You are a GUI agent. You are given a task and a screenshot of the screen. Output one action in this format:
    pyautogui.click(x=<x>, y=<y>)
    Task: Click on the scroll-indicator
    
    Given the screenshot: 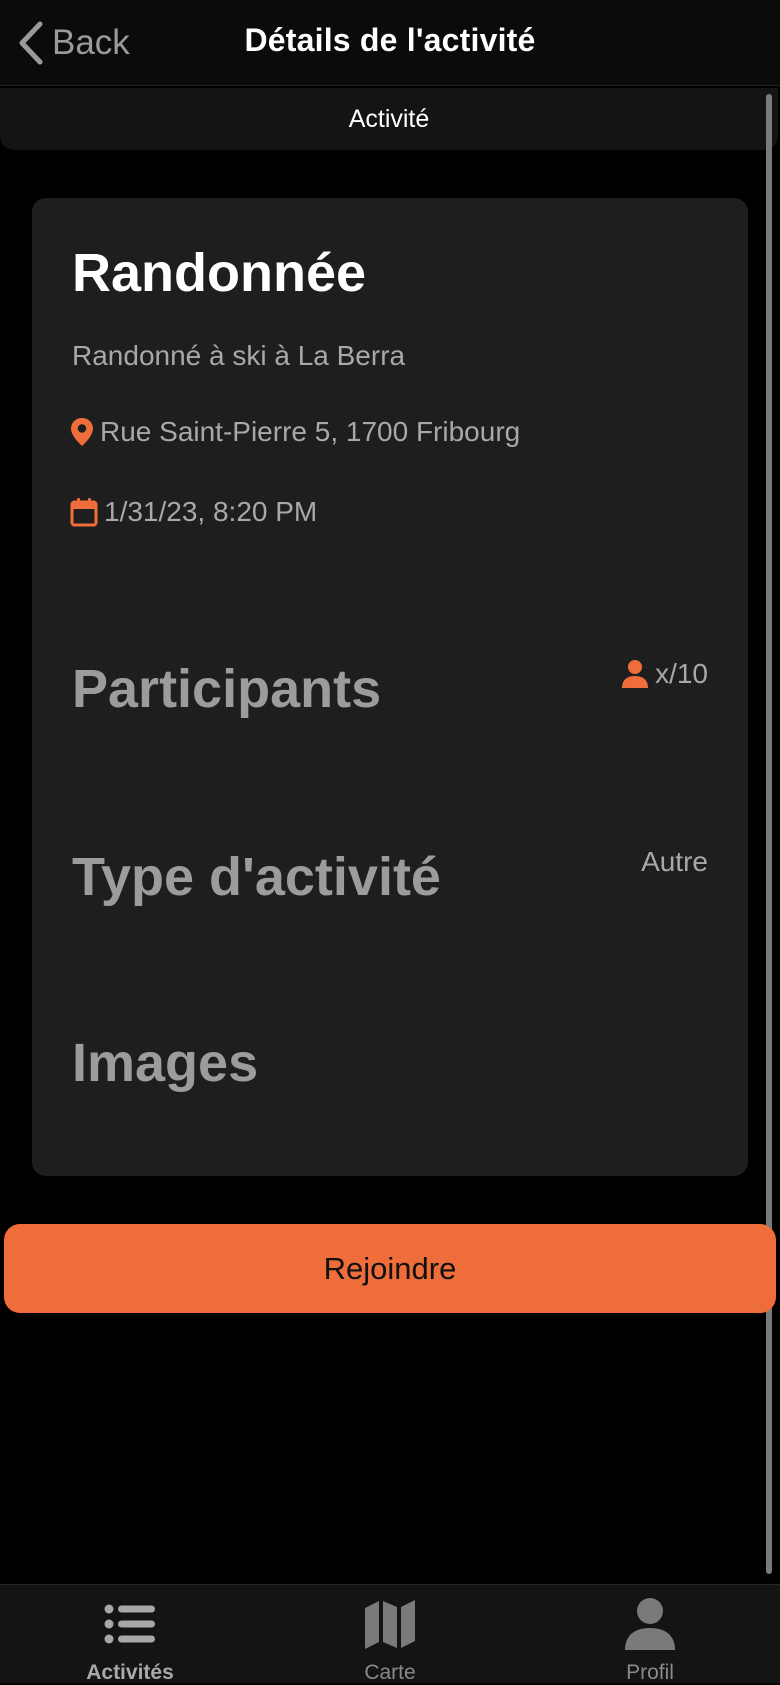 What is the action you would take?
    pyautogui.click(x=769, y=834)
    